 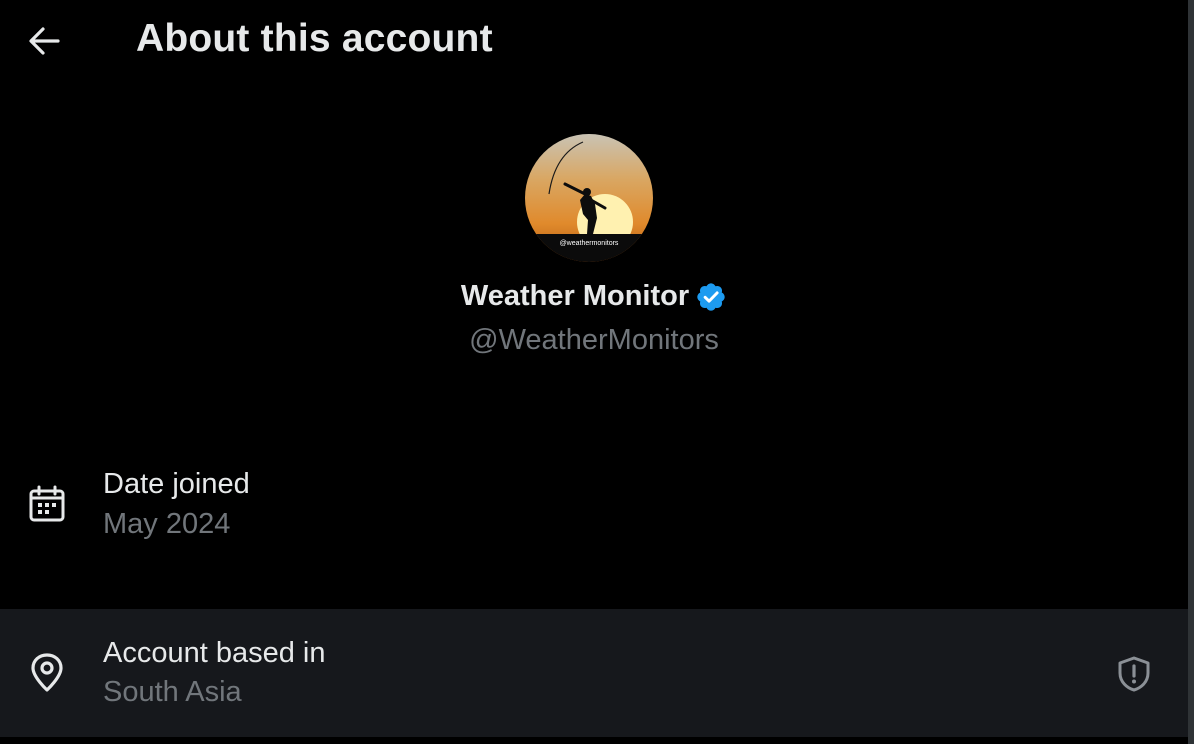 I want to click on date-joined-label: Date joined, so click(x=176, y=484).